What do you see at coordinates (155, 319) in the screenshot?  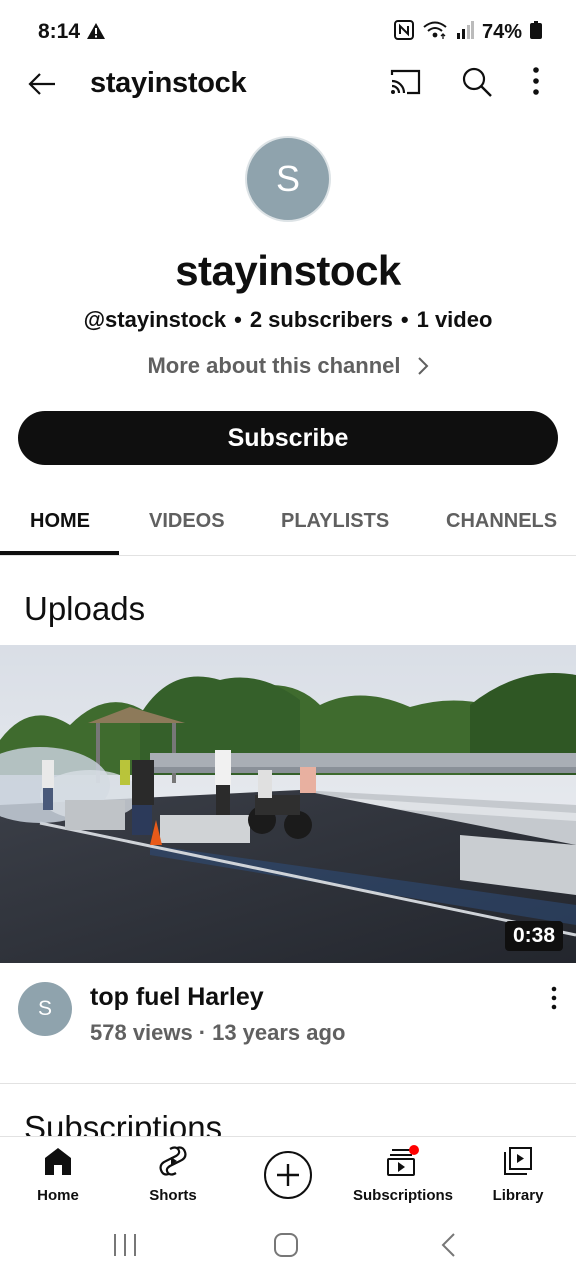 I see `channel-handle: @stayinstock` at bounding box center [155, 319].